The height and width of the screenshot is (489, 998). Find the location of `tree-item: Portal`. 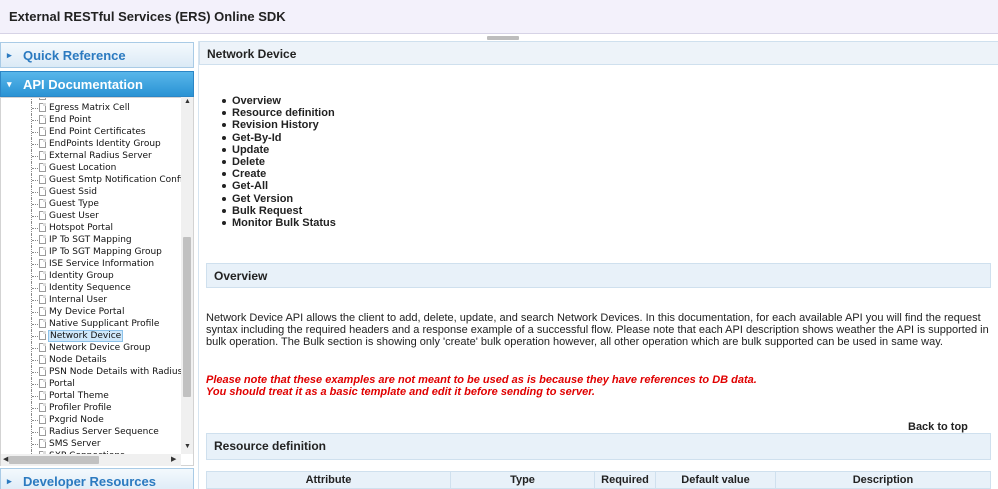

tree-item: Portal is located at coordinates (92, 384).